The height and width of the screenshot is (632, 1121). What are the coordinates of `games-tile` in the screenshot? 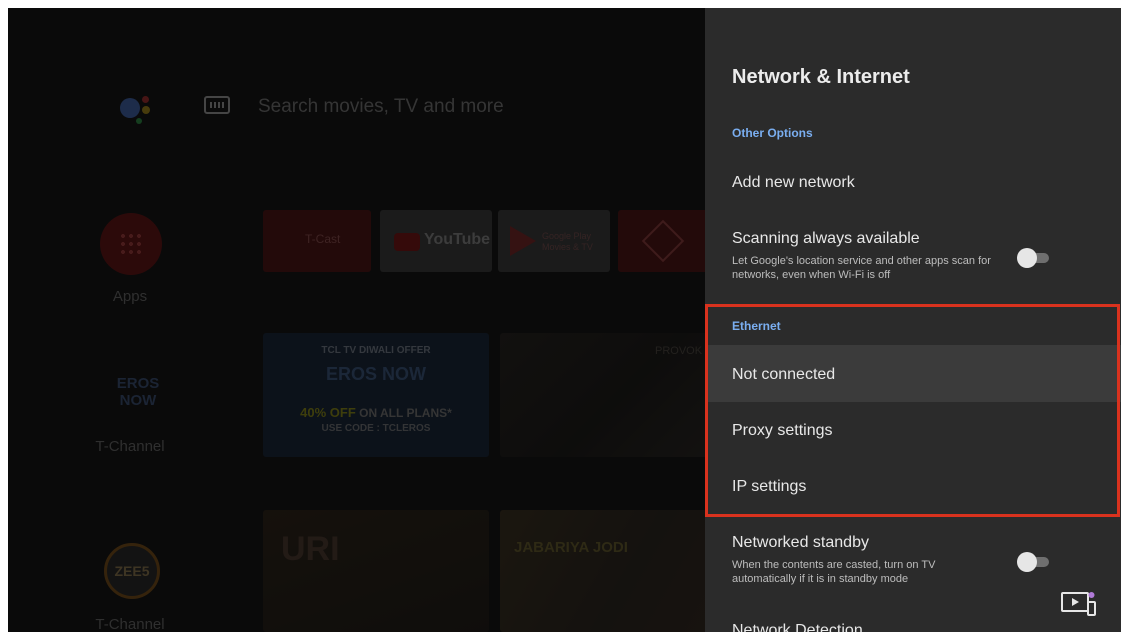 It's located at (663, 241).